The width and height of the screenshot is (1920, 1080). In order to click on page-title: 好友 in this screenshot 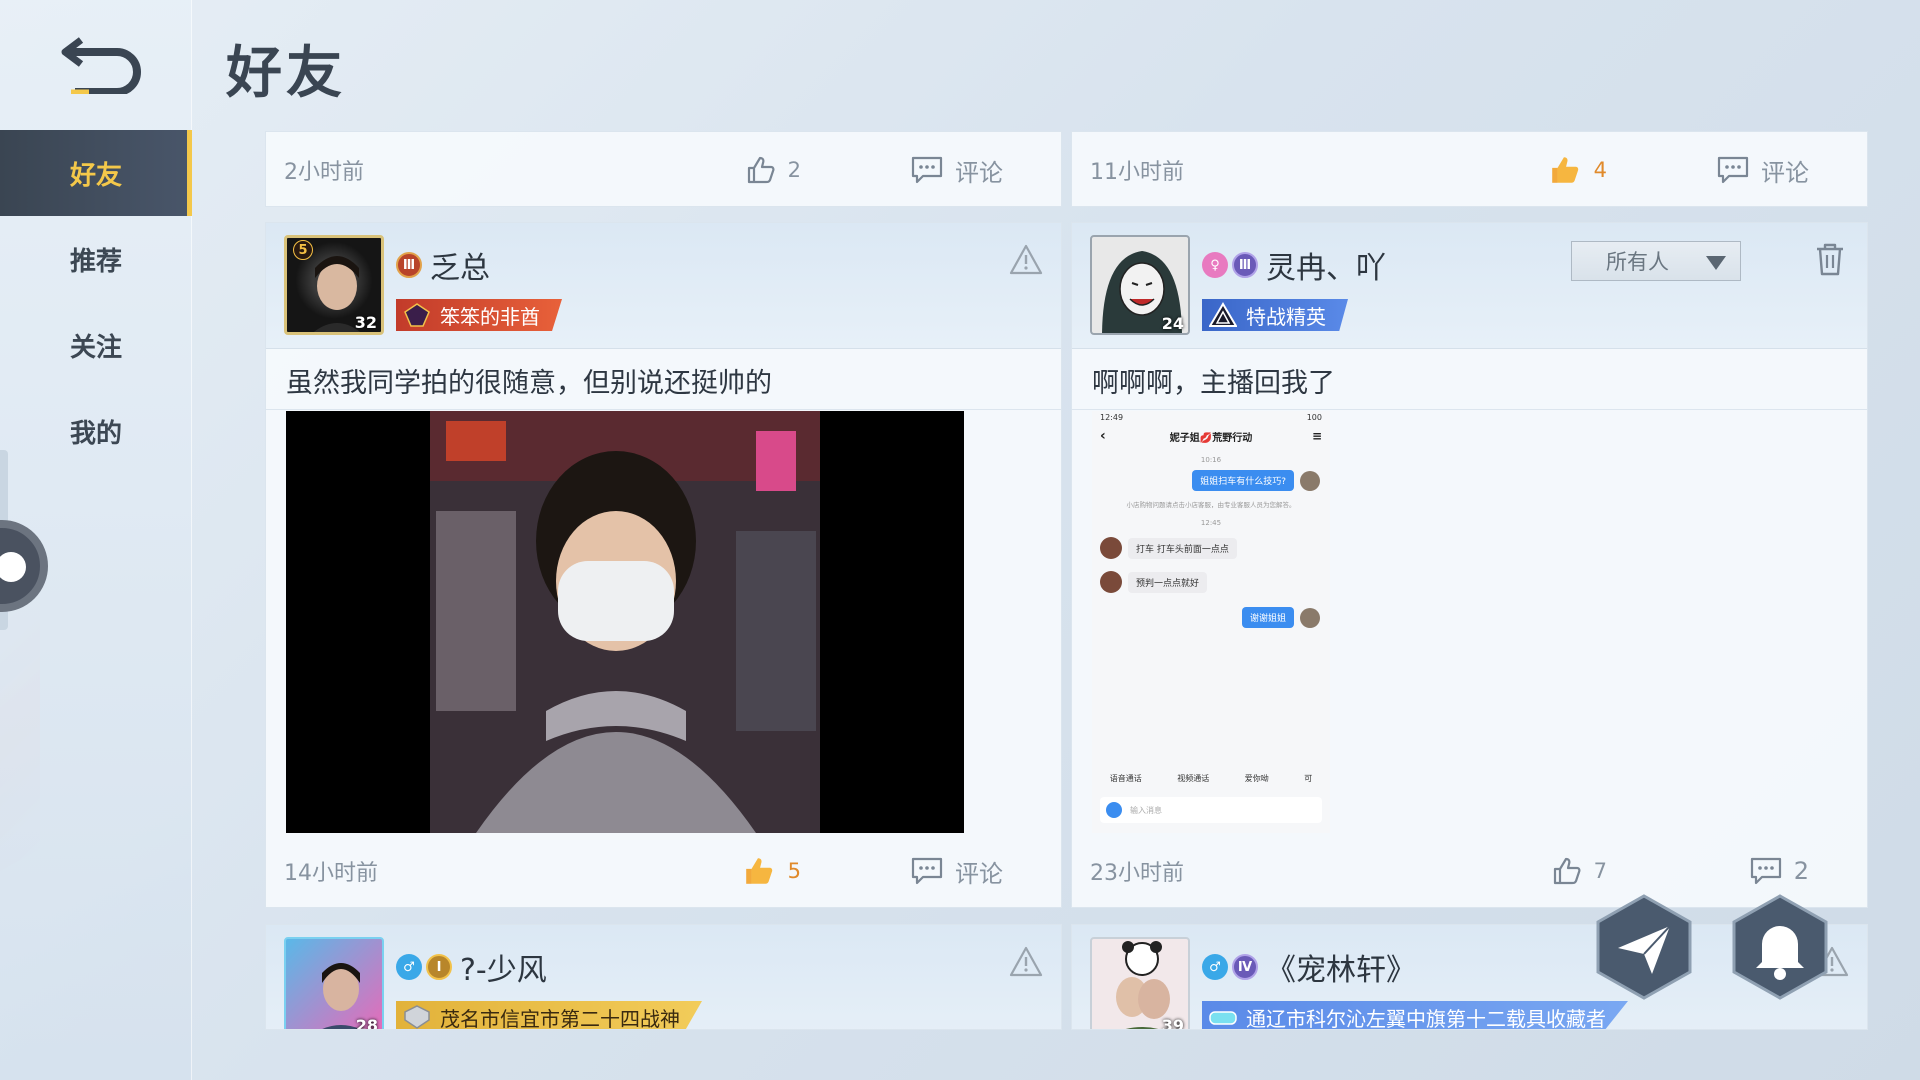, I will do `click(286, 73)`.